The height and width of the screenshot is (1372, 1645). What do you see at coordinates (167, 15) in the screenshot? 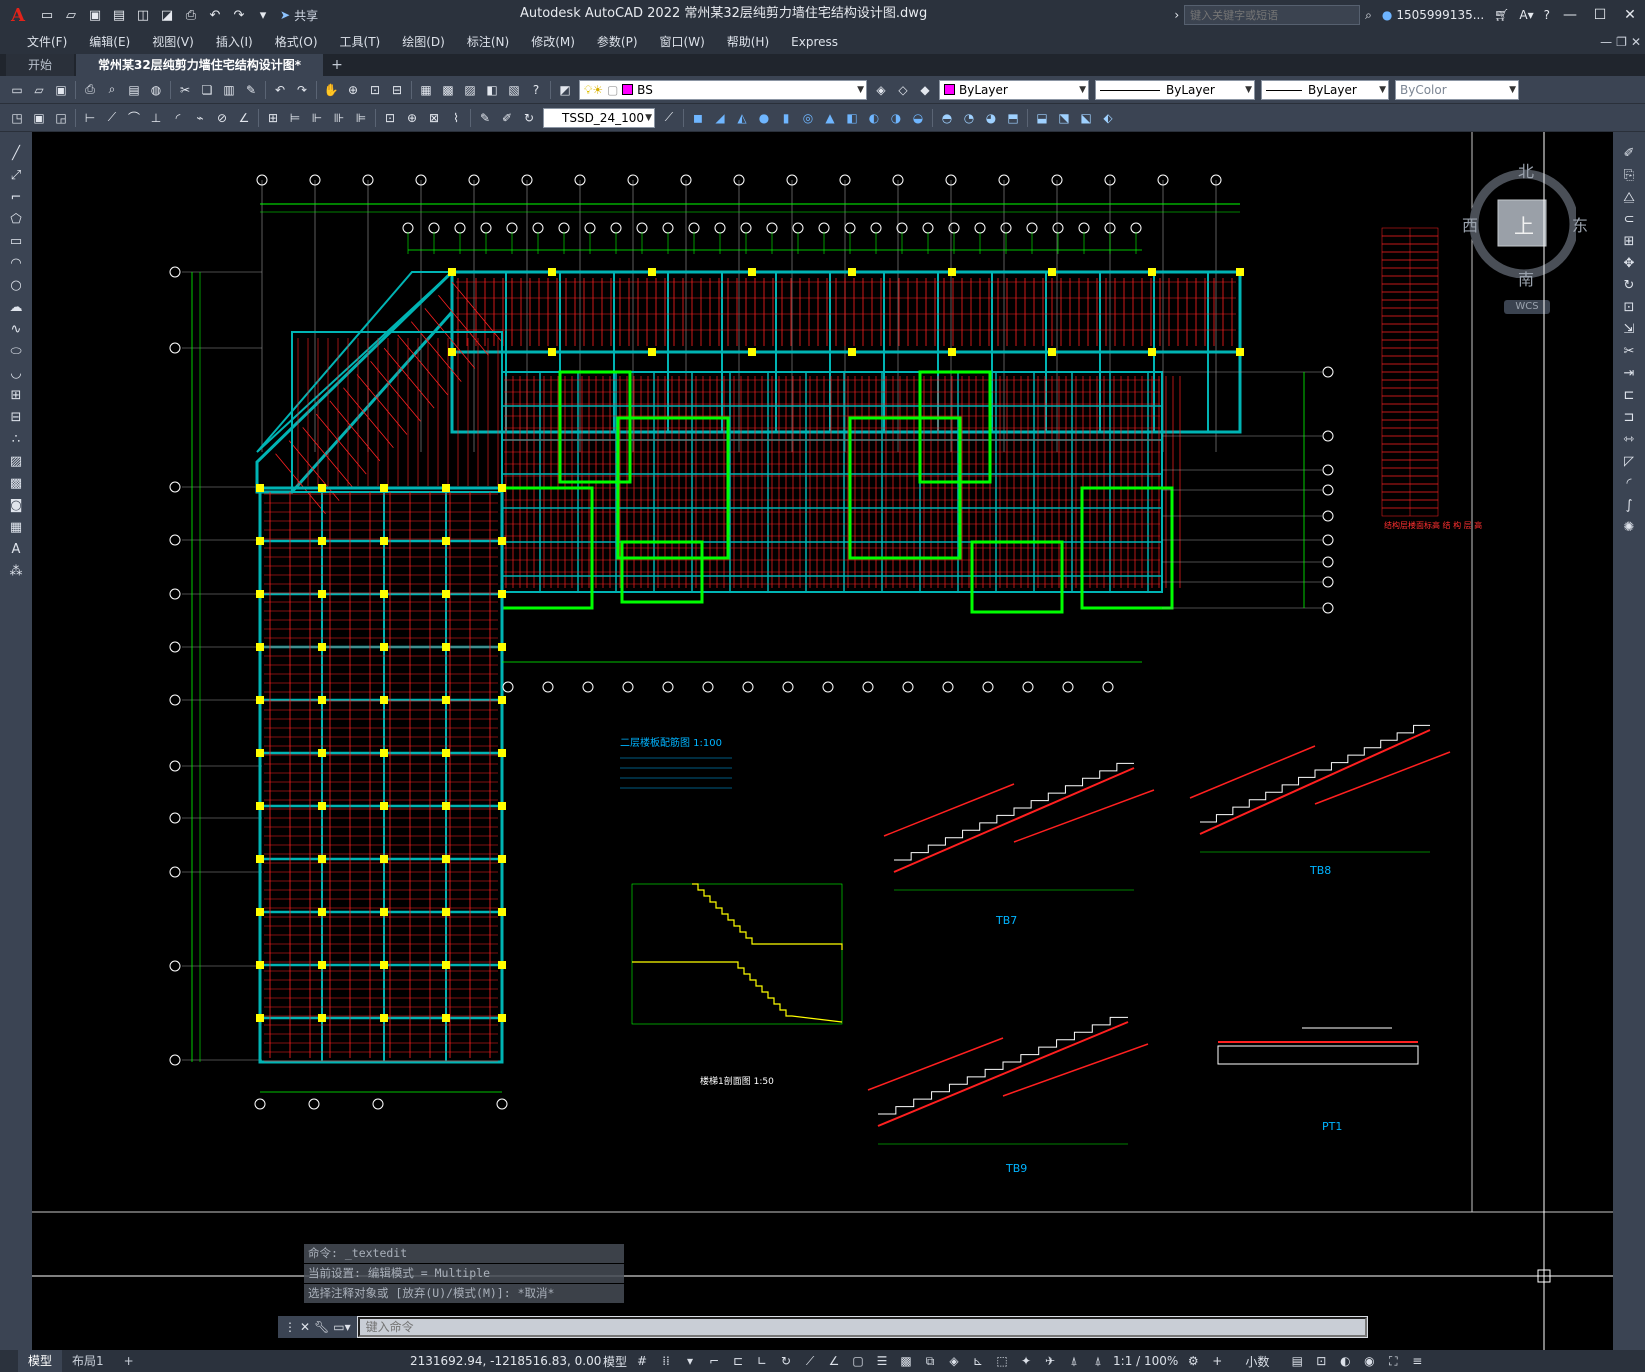
I see `save-web-icon: ◪` at bounding box center [167, 15].